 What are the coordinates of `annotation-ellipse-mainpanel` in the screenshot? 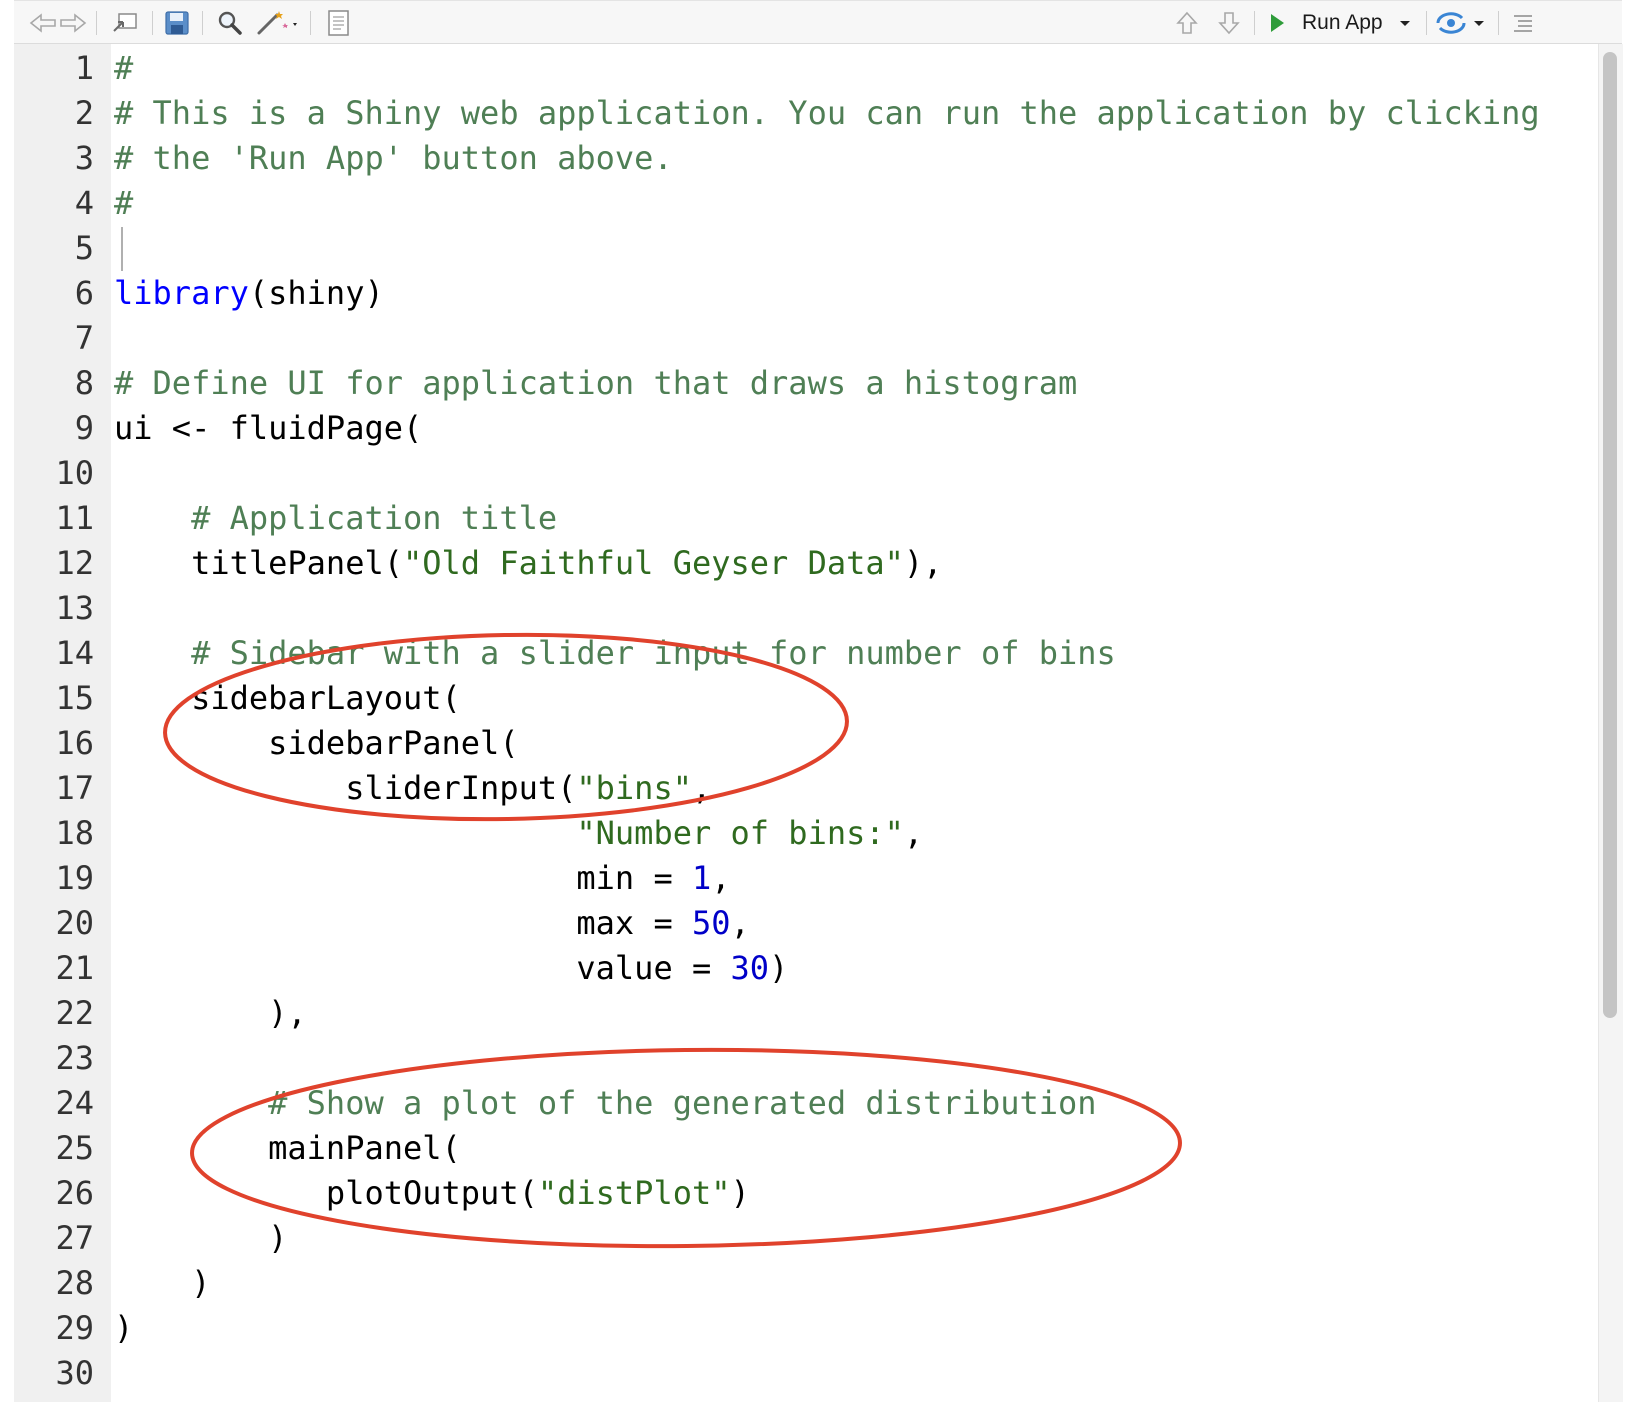 It's located at (686, 1148).